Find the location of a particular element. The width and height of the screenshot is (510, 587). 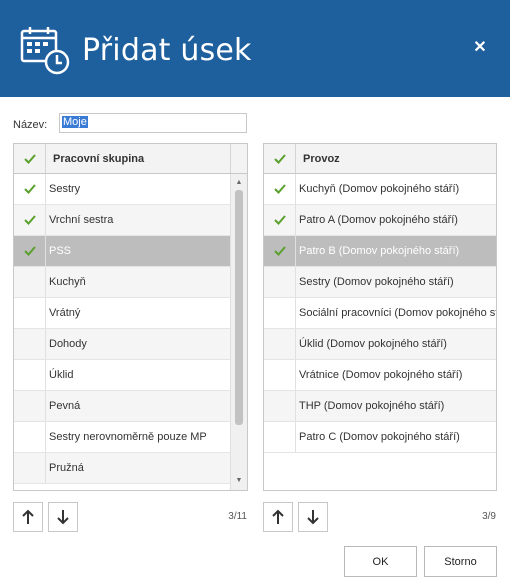

row-label: PSS is located at coordinates (60, 251).